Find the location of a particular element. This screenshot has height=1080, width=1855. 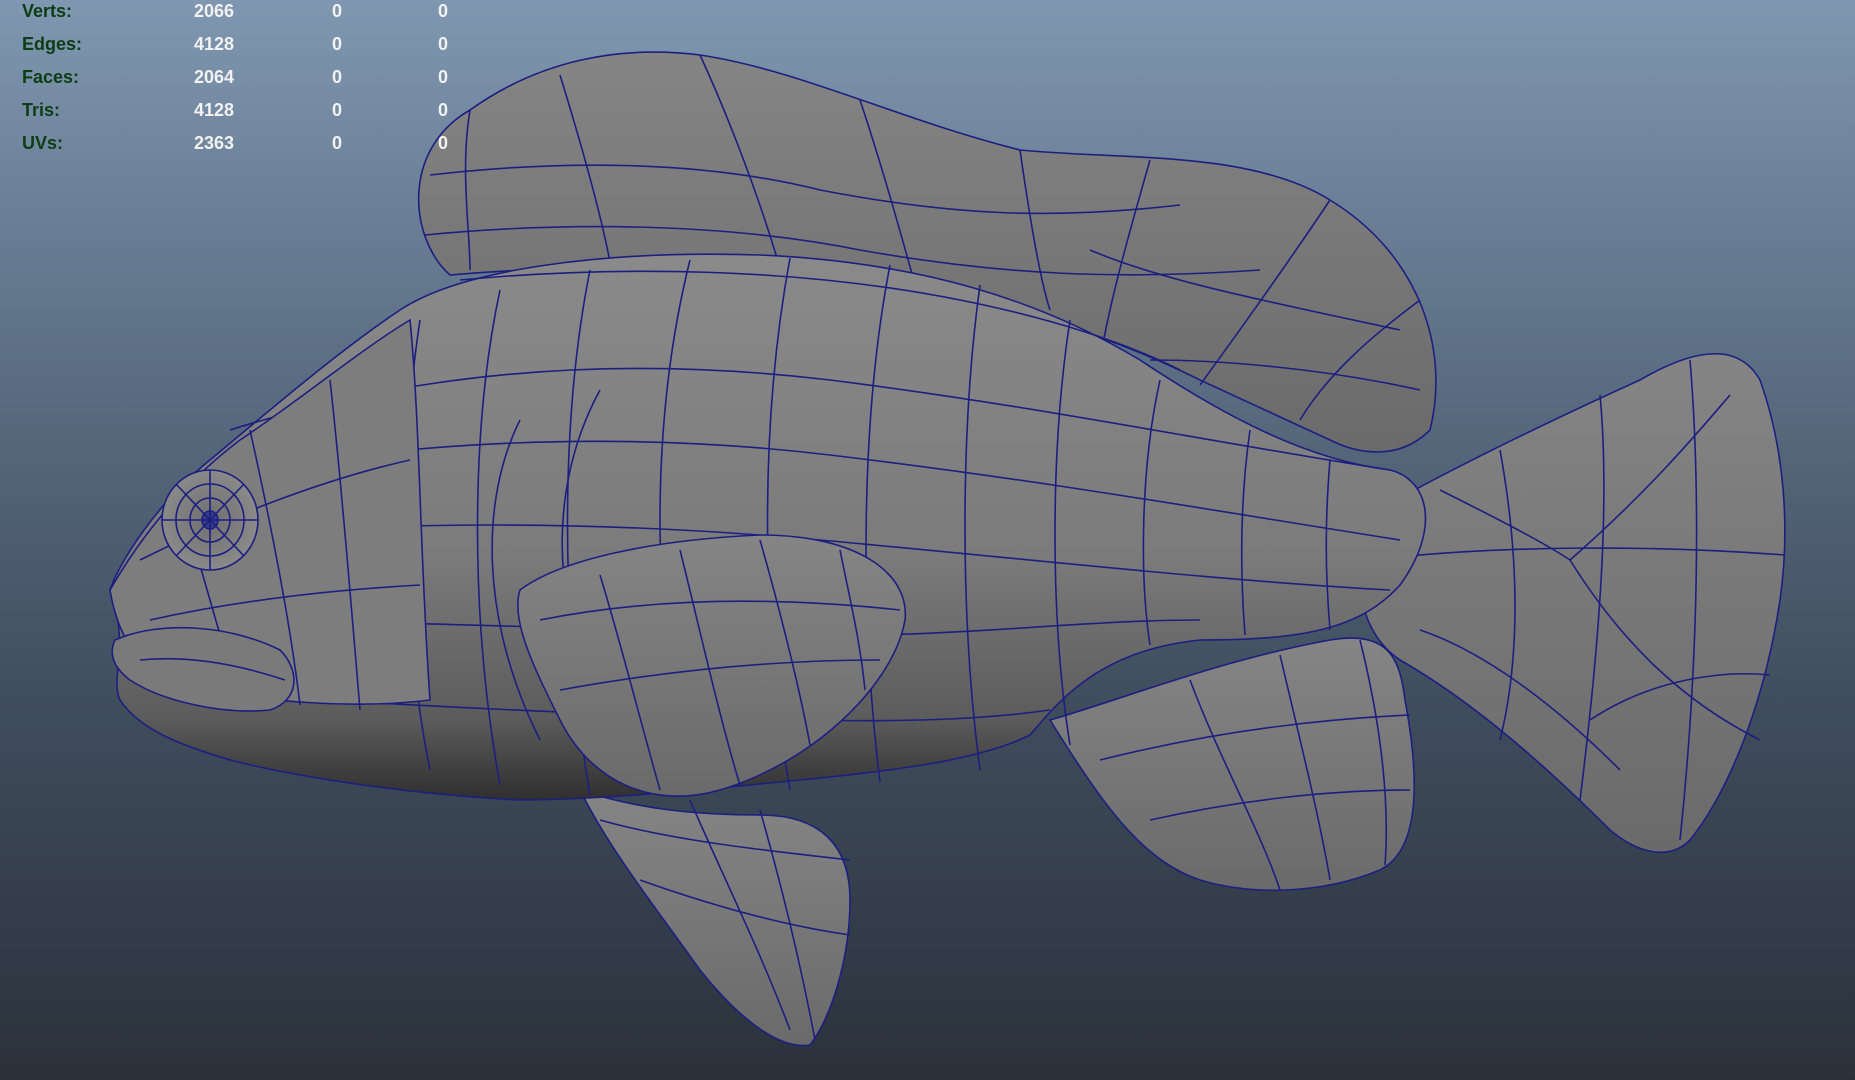

hud-row-uvs: UVs: 2363 0 0 is located at coordinates (235, 148).